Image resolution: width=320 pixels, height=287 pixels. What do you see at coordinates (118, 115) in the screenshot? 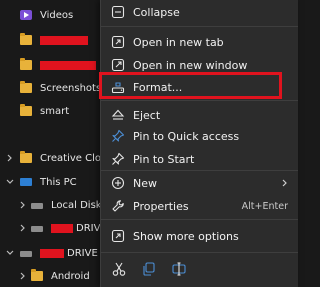
I see `eject-icon` at bounding box center [118, 115].